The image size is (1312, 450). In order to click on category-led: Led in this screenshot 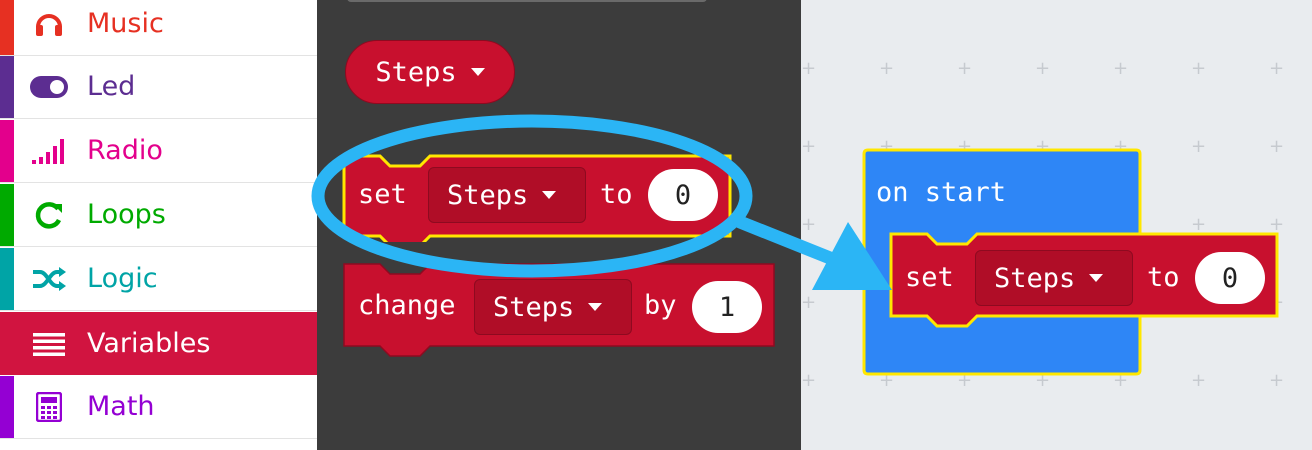, I will do `click(158, 87)`.